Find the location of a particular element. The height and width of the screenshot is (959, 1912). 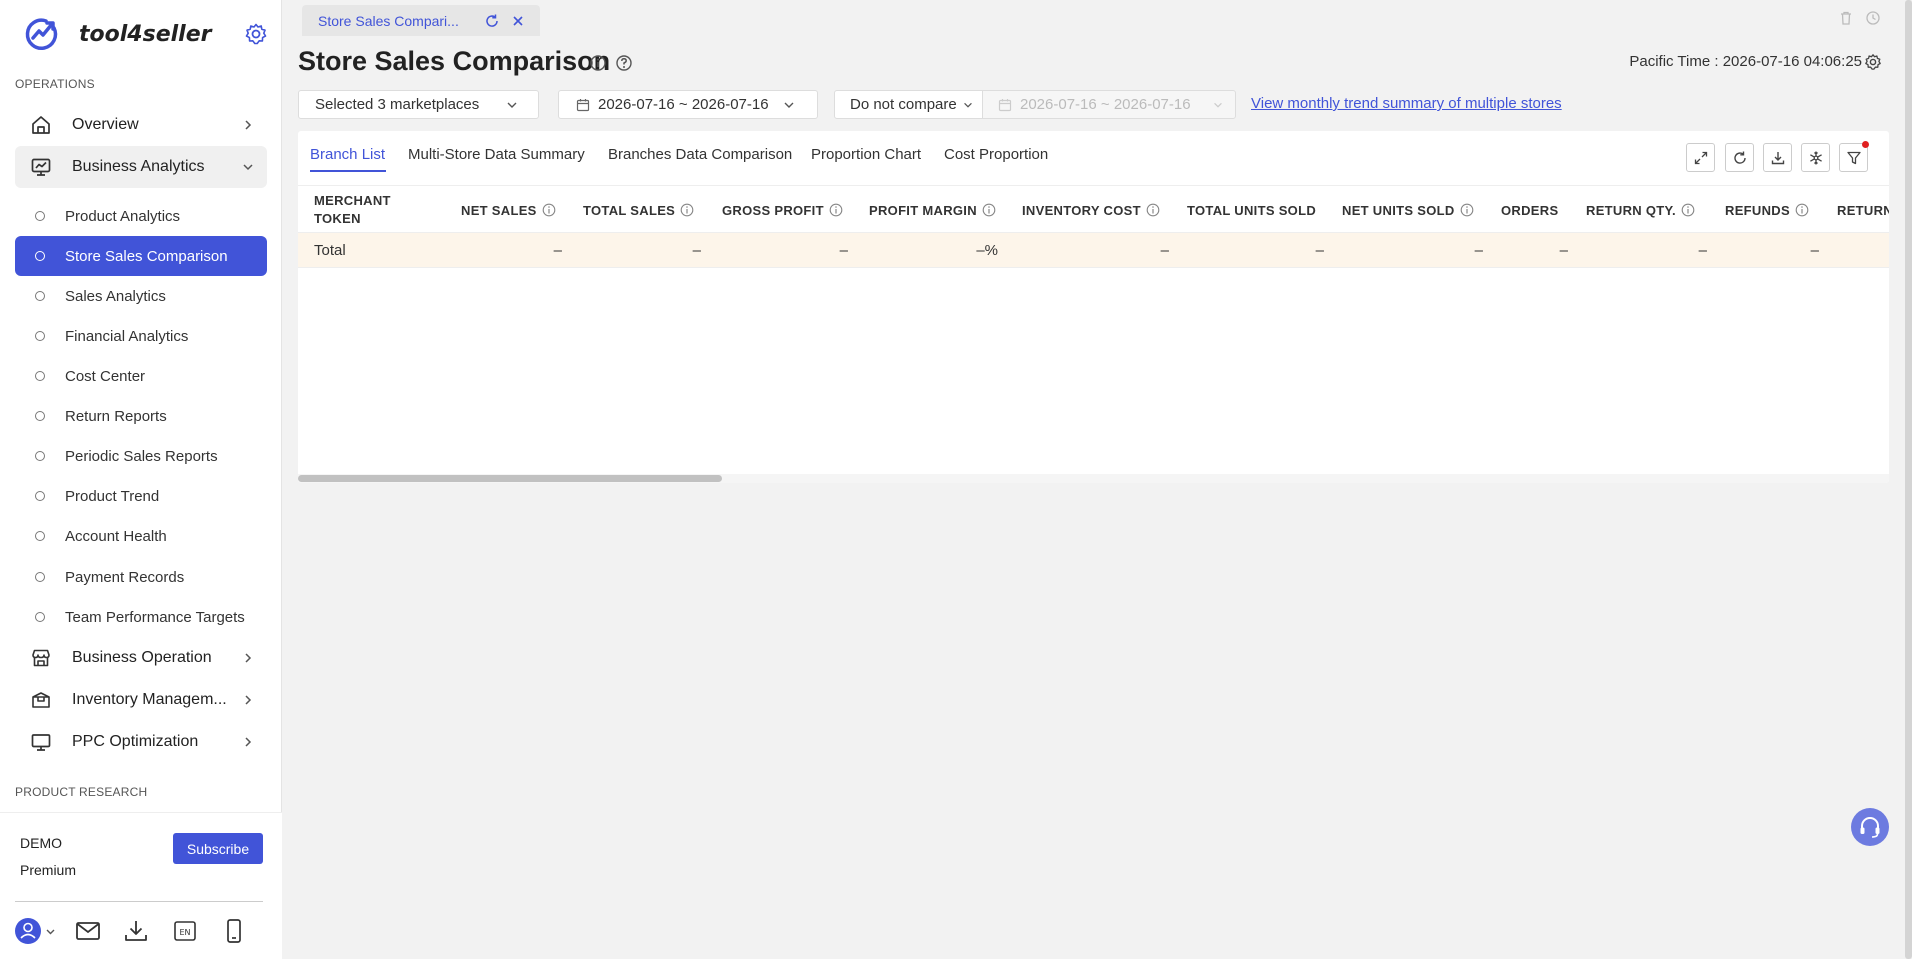

home-icon is located at coordinates (41, 125).